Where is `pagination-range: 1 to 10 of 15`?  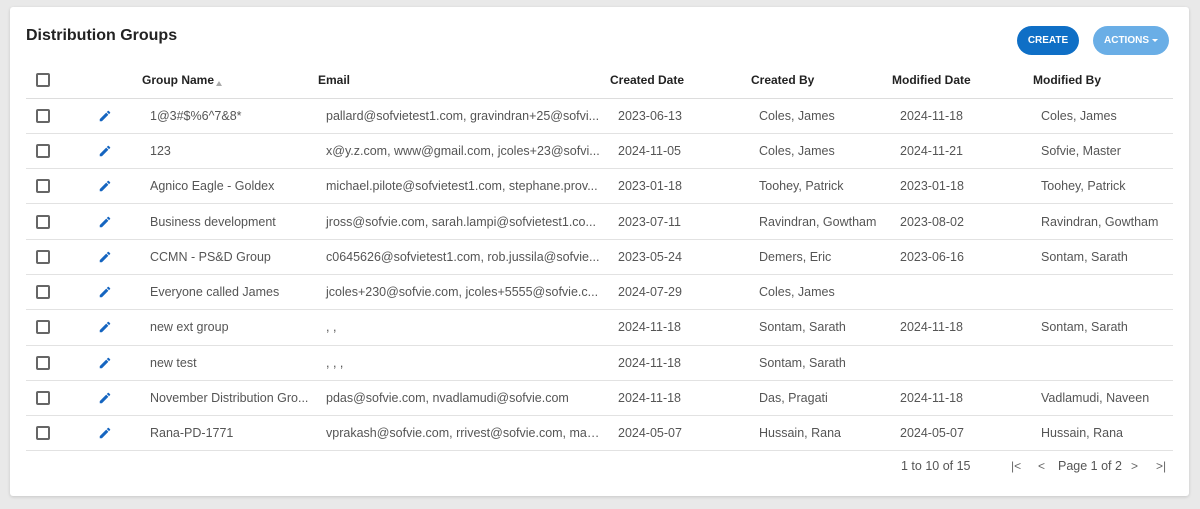
pagination-range: 1 to 10 of 15 is located at coordinates (936, 466).